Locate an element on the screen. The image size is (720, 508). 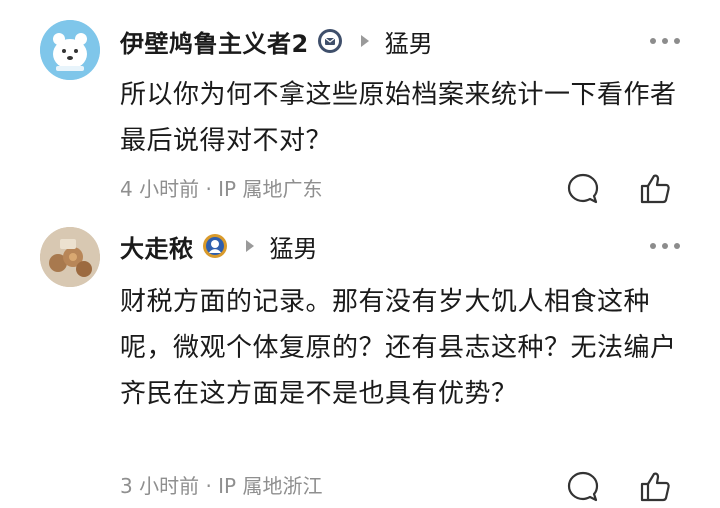
comment-header: 伊壁鸠鲁主义者2 猛男 is located at coordinates (276, 41).